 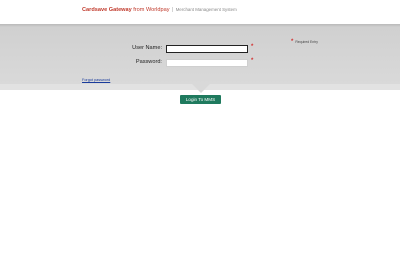 I want to click on brand-subtitle: Merchant Management System, so click(x=206, y=9).